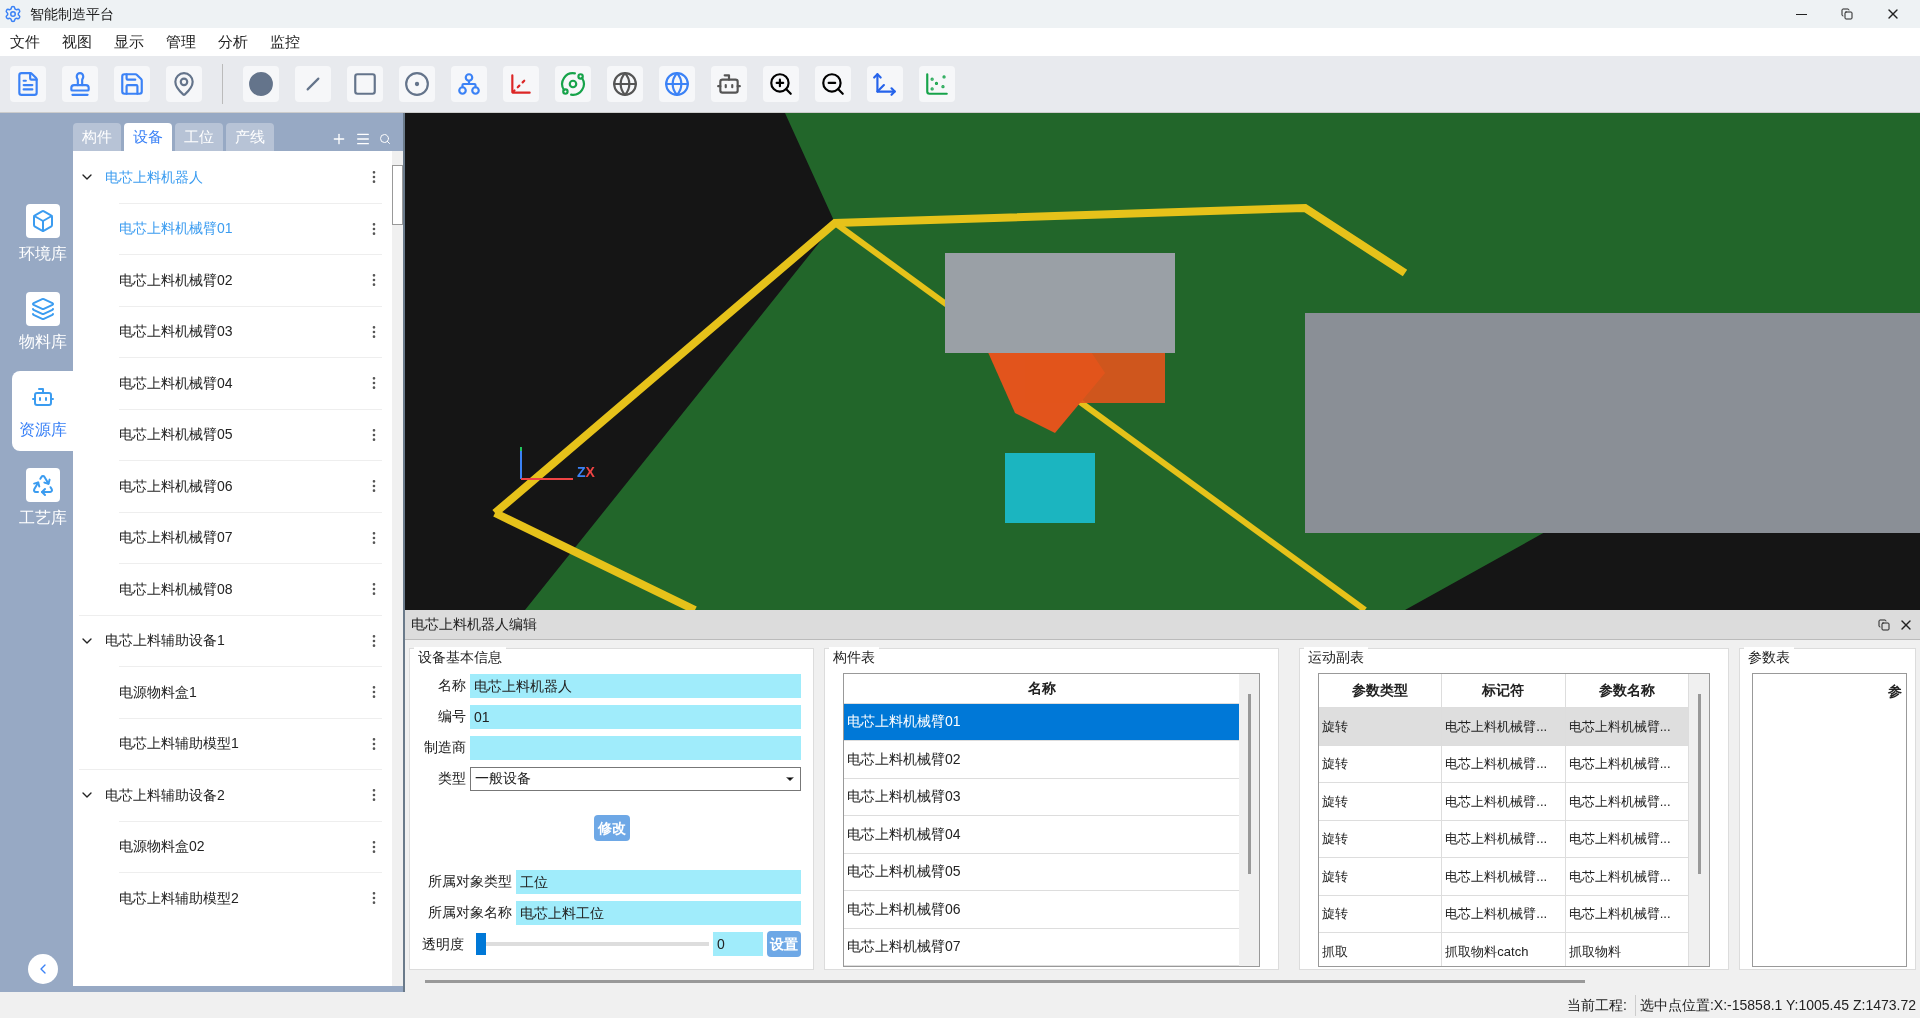 Image resolution: width=1920 pixels, height=1018 pixels. I want to click on text-field: 工位, so click(658, 881).